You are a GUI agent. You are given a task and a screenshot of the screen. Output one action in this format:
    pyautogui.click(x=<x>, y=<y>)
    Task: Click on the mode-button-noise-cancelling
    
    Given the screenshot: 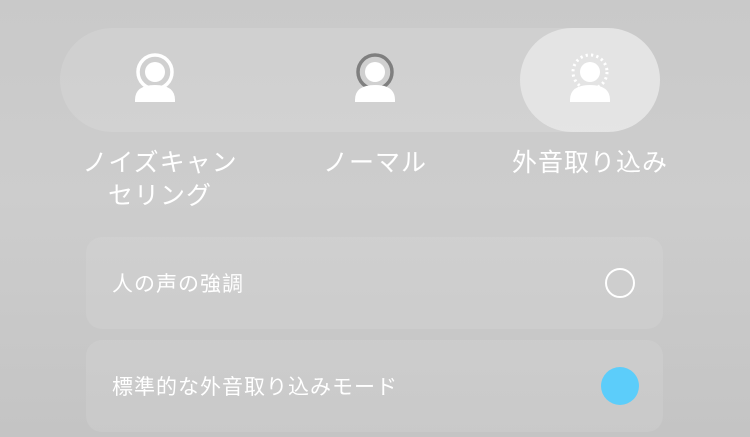 What is the action you would take?
    pyautogui.click(x=155, y=80)
    